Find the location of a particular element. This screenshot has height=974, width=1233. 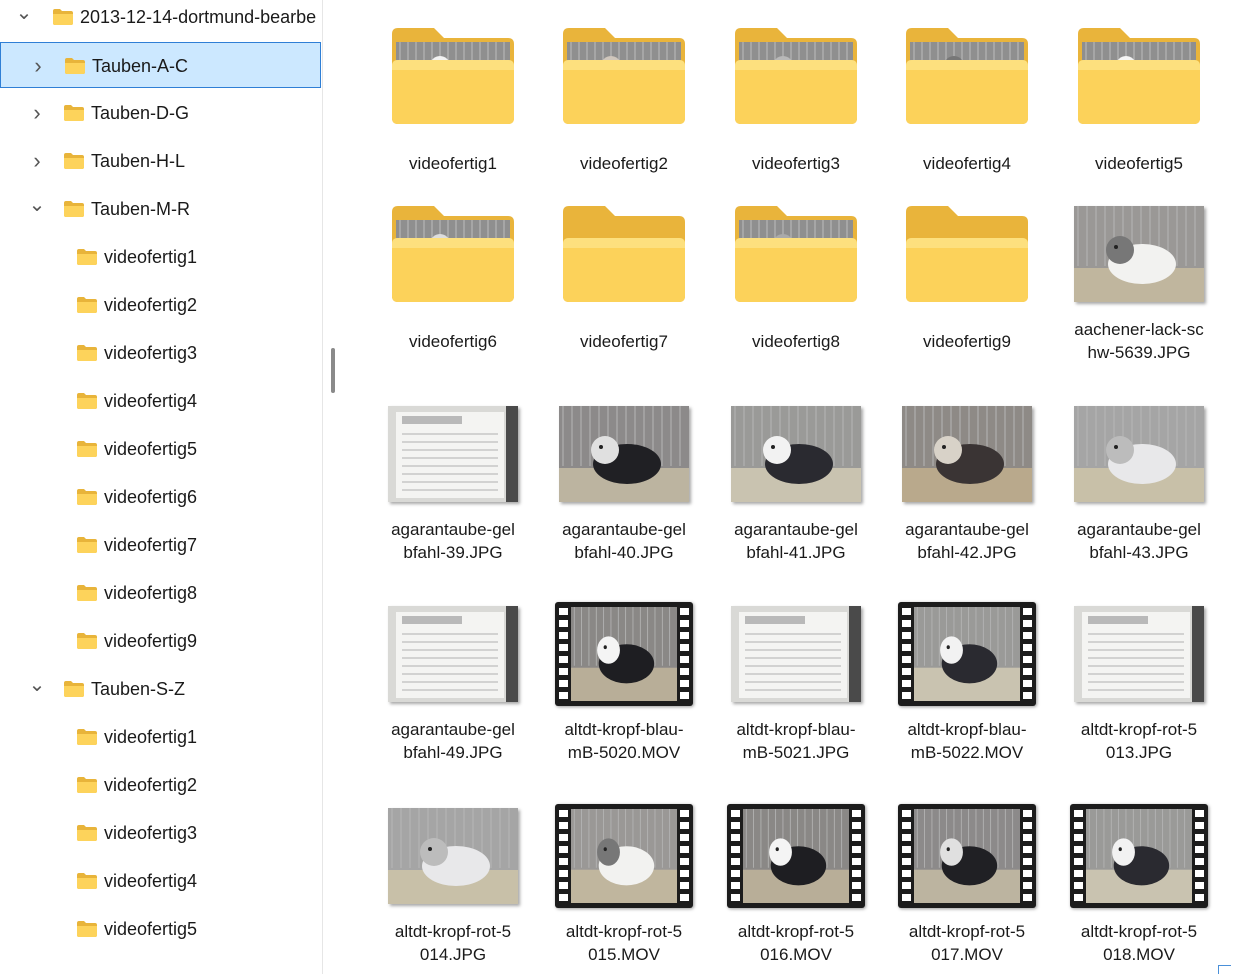

folder-tile: videofertig8 is located at coordinates (796, 288).